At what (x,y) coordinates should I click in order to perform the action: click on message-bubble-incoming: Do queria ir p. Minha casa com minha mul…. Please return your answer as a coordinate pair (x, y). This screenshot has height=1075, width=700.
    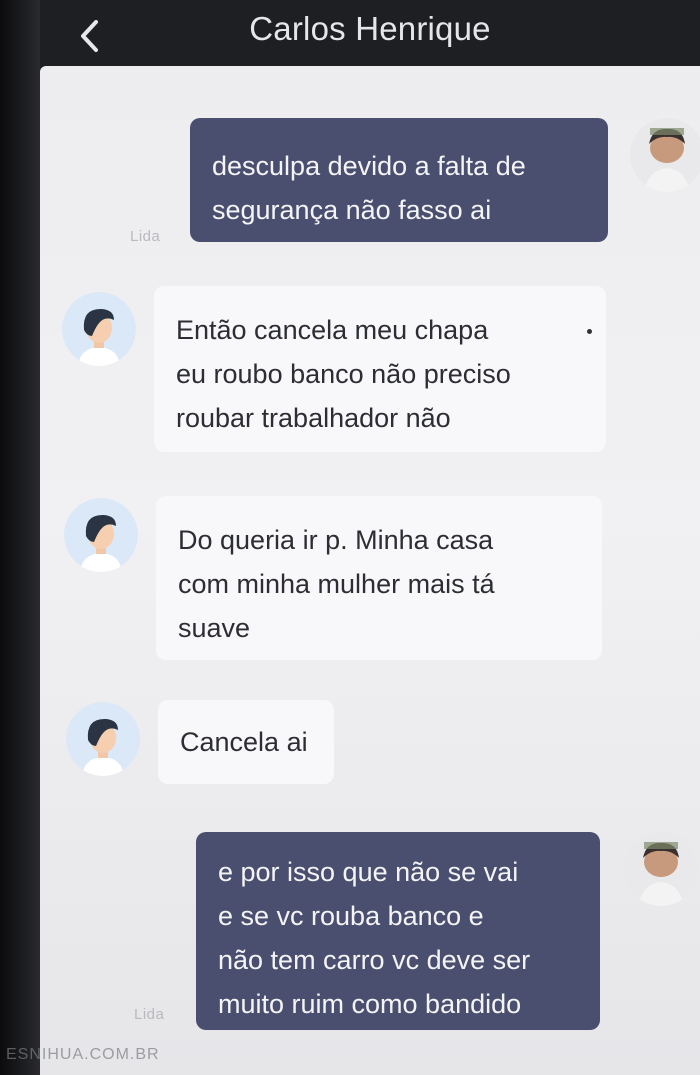
    Looking at the image, I should click on (379, 578).